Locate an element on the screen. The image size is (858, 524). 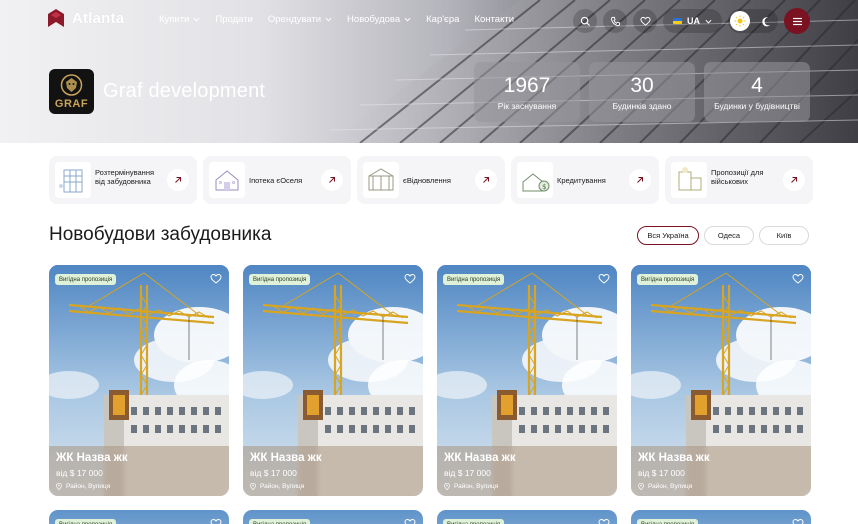
light-theme-option is located at coordinates (740, 21).